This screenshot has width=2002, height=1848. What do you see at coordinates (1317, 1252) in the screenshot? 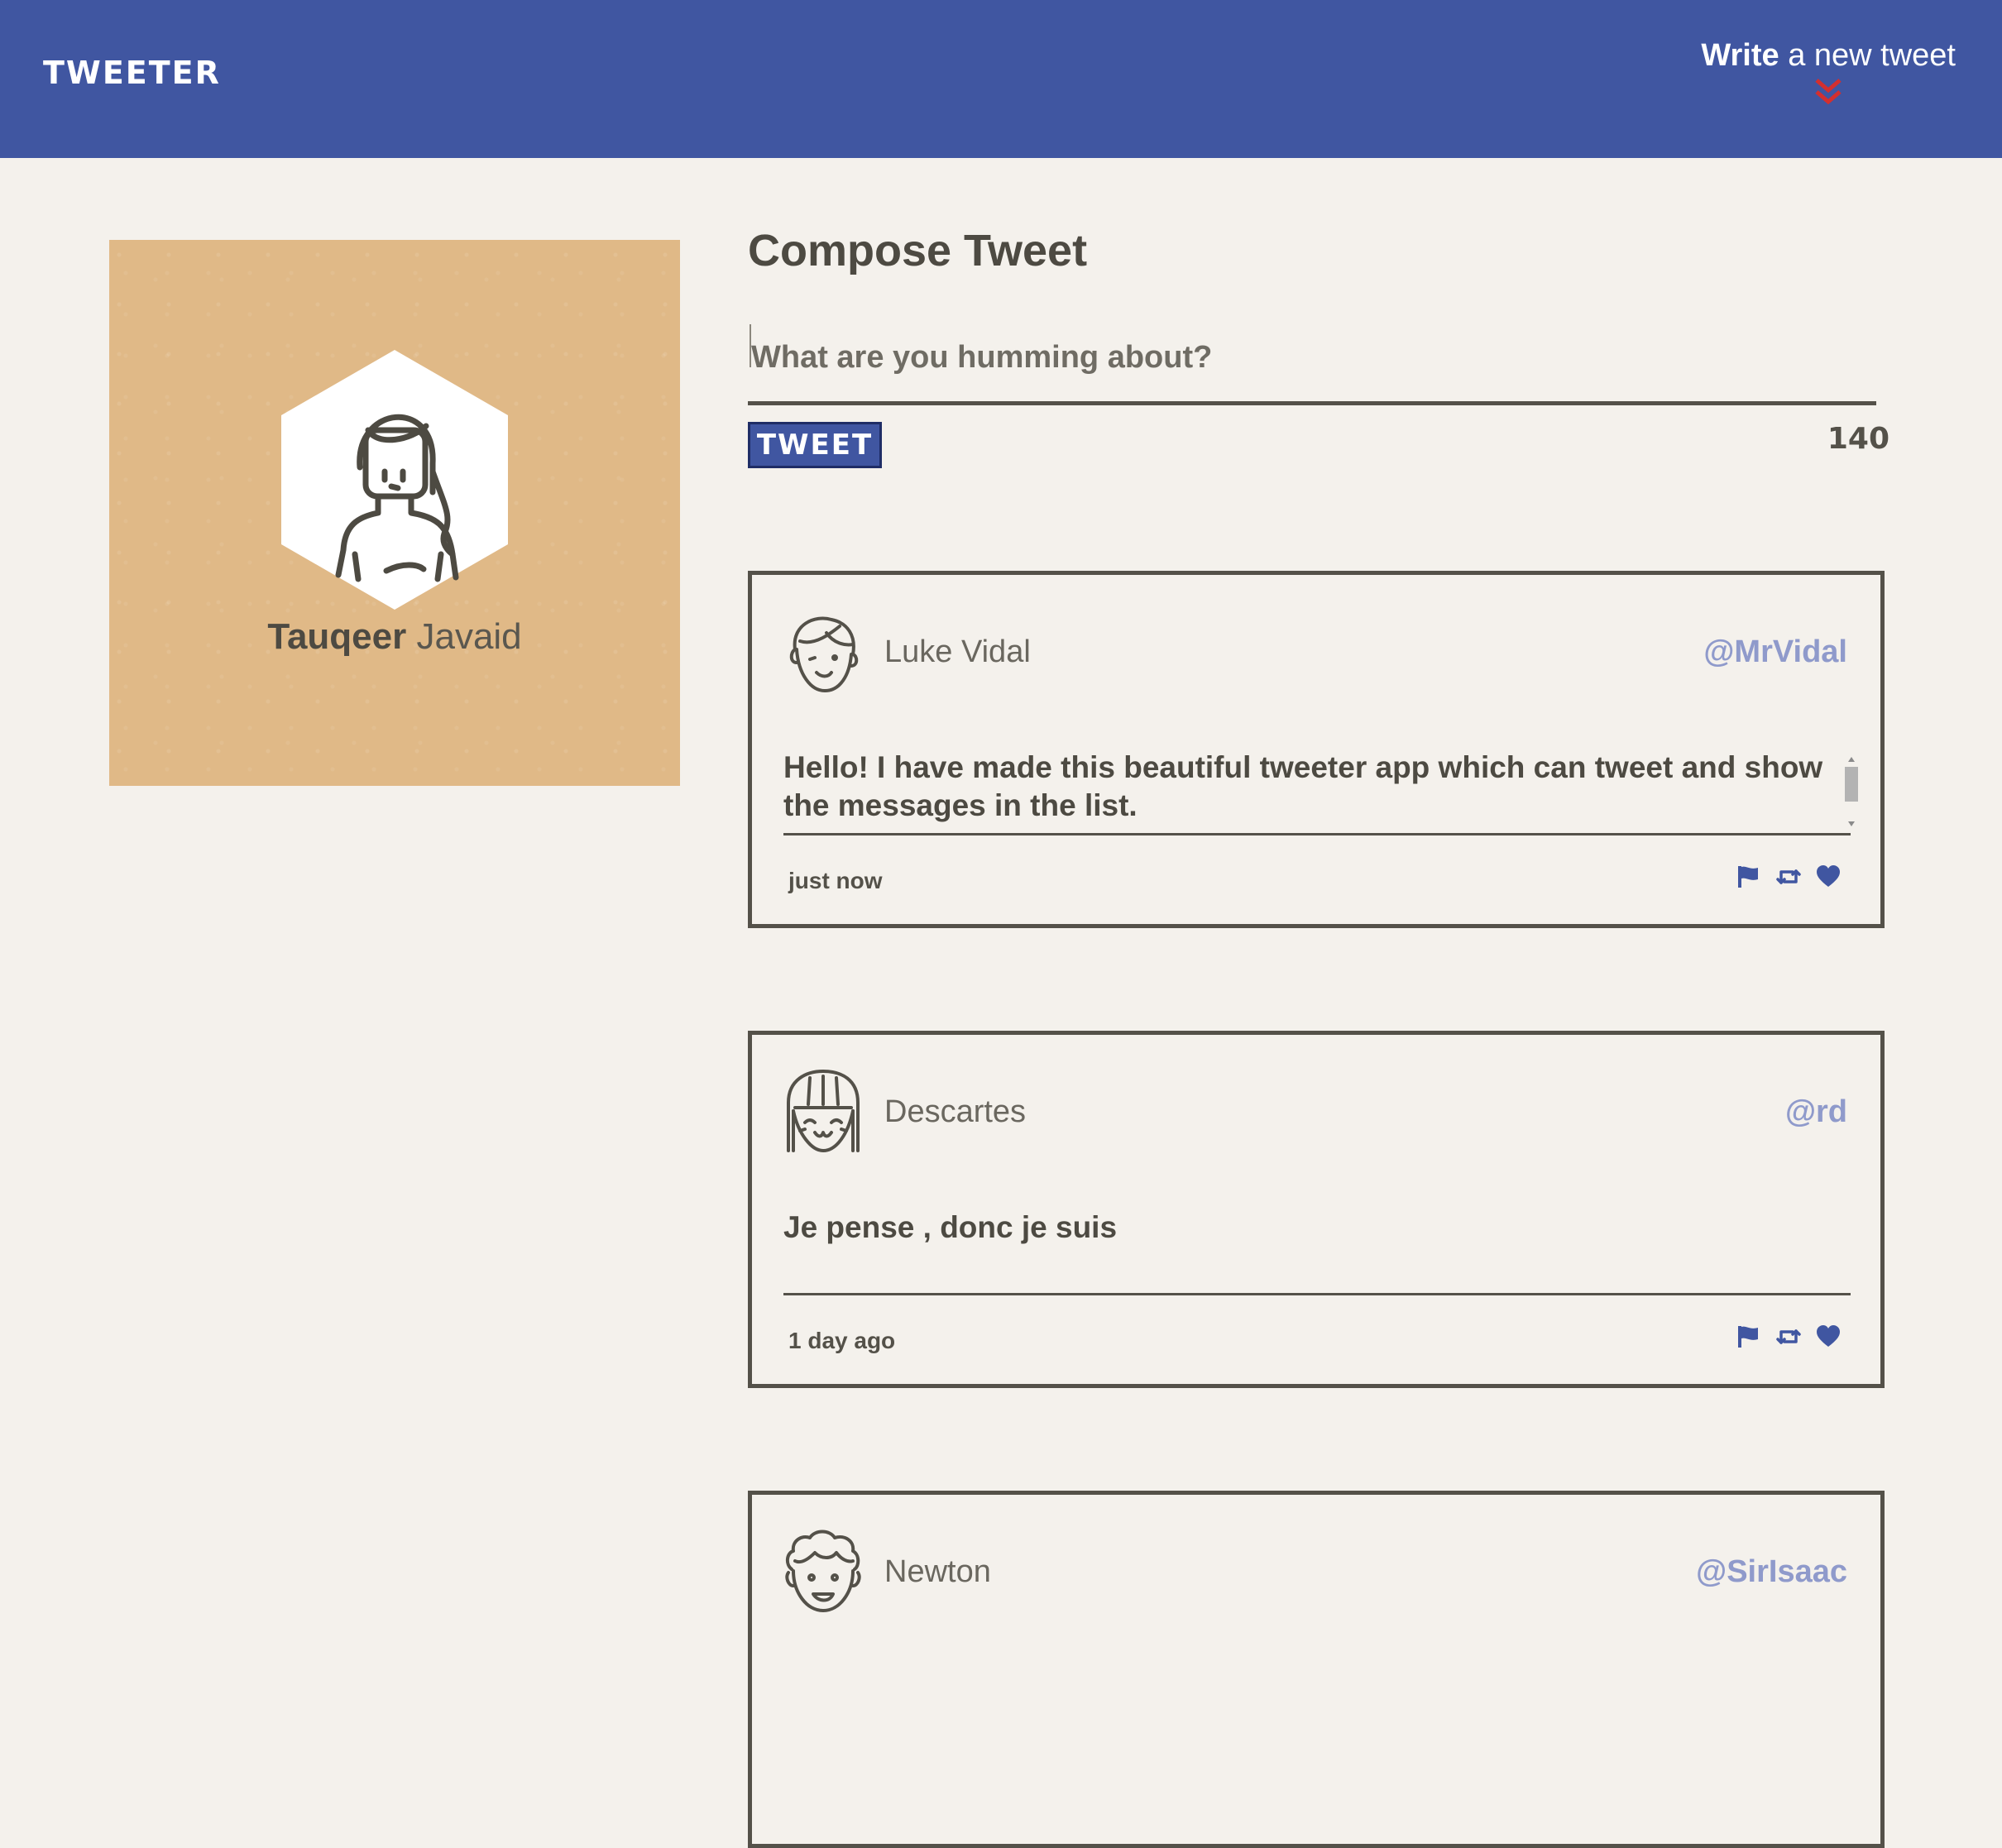
I see `tweet-text: Je pense , donc je suis` at bounding box center [1317, 1252].